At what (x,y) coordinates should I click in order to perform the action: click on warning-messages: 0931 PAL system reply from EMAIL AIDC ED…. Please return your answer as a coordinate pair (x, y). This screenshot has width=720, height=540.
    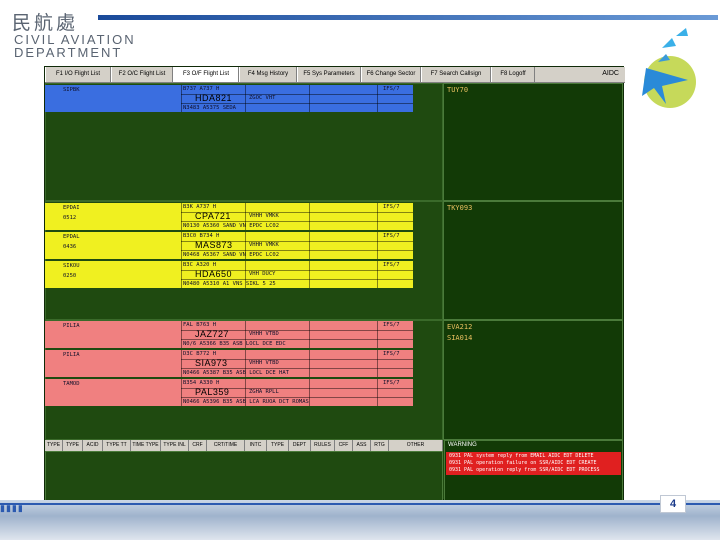
    Looking at the image, I should click on (533, 463).